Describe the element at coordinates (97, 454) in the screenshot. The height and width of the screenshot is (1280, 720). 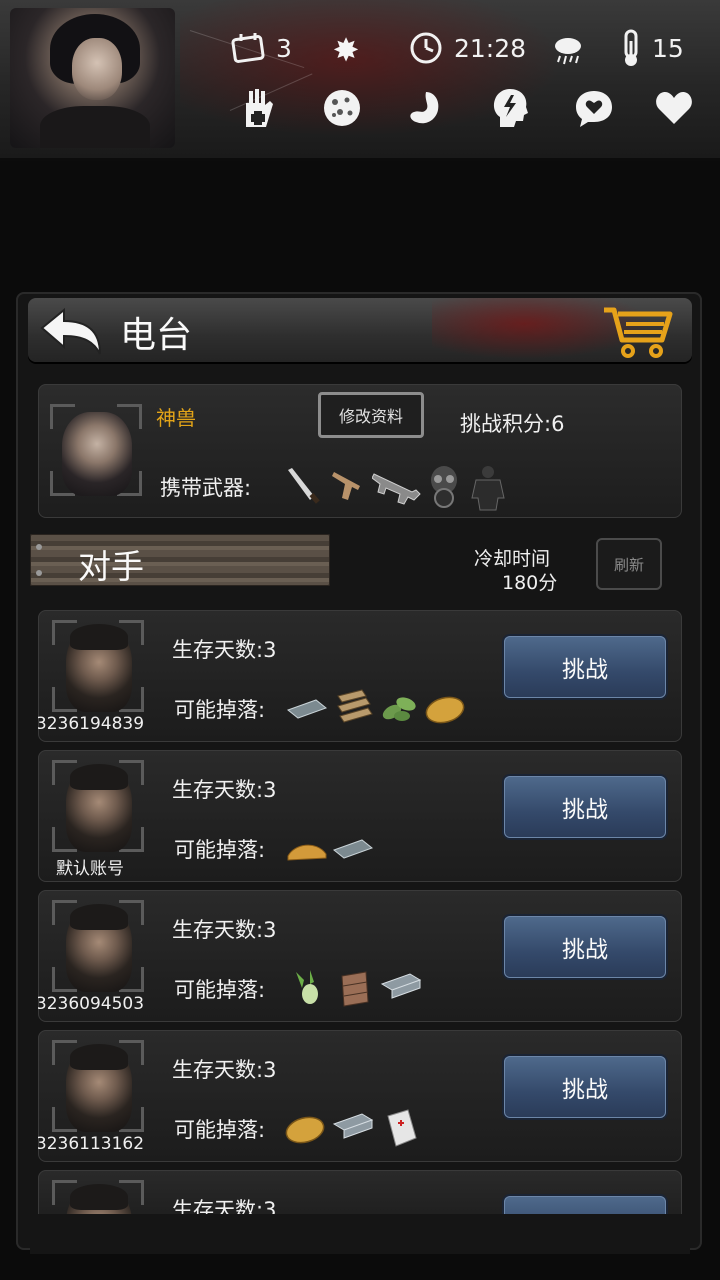
I see `profile-avatar` at that location.